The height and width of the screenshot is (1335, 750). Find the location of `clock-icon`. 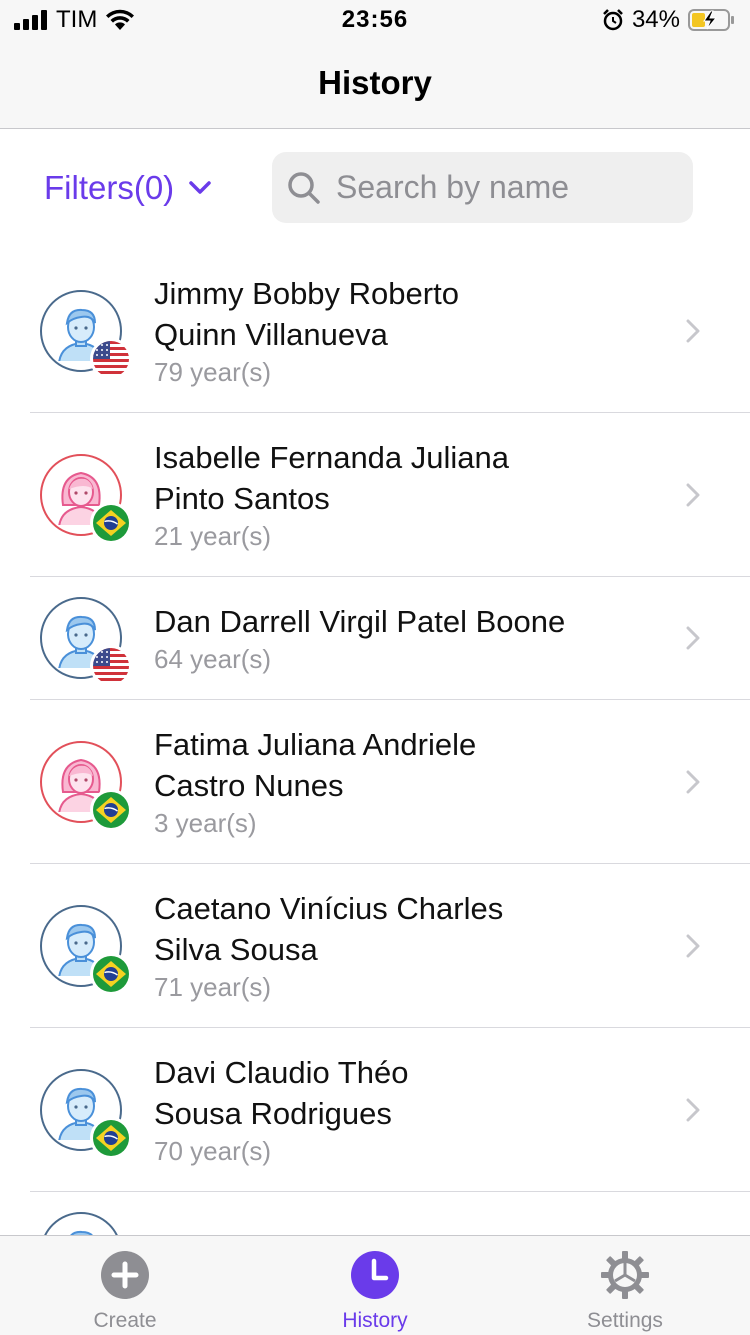

clock-icon is located at coordinates (375, 1275).